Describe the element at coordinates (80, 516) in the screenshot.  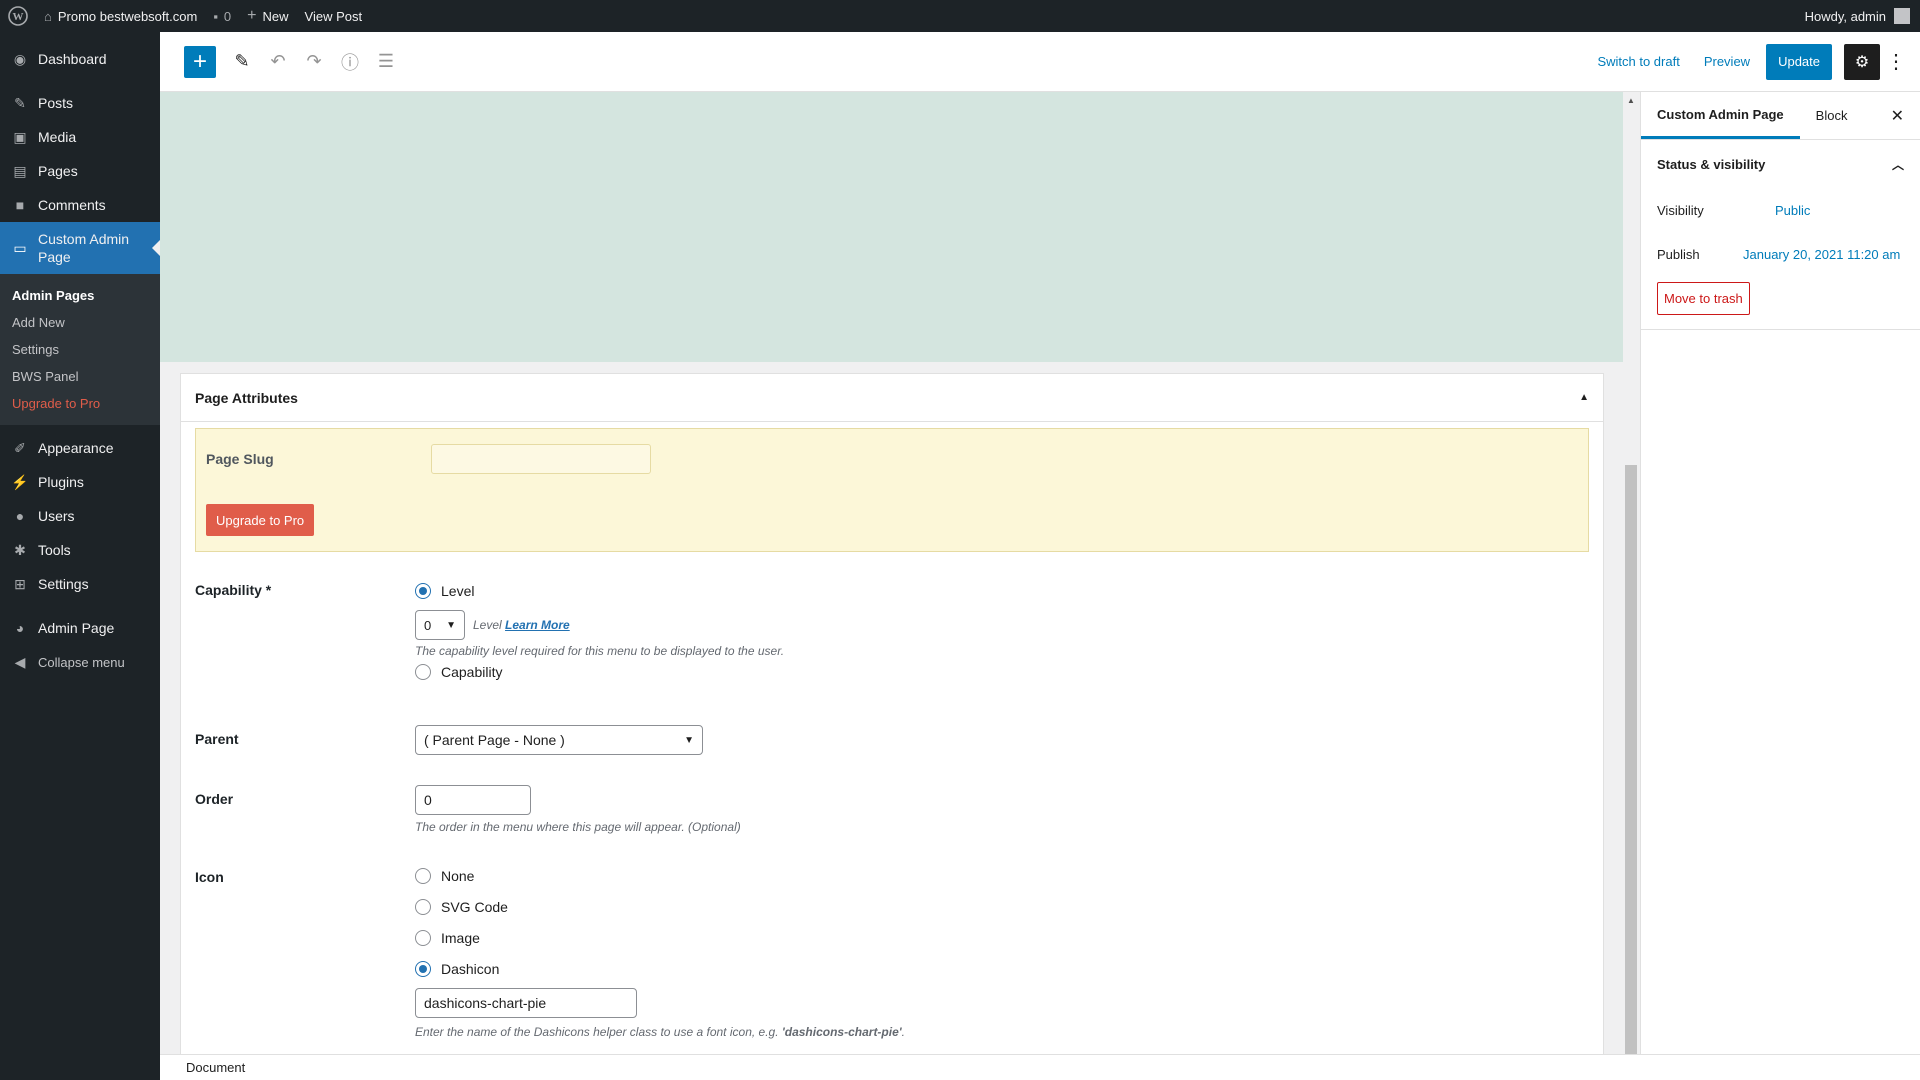
I see `sidebar-item-users: ● Users` at that location.